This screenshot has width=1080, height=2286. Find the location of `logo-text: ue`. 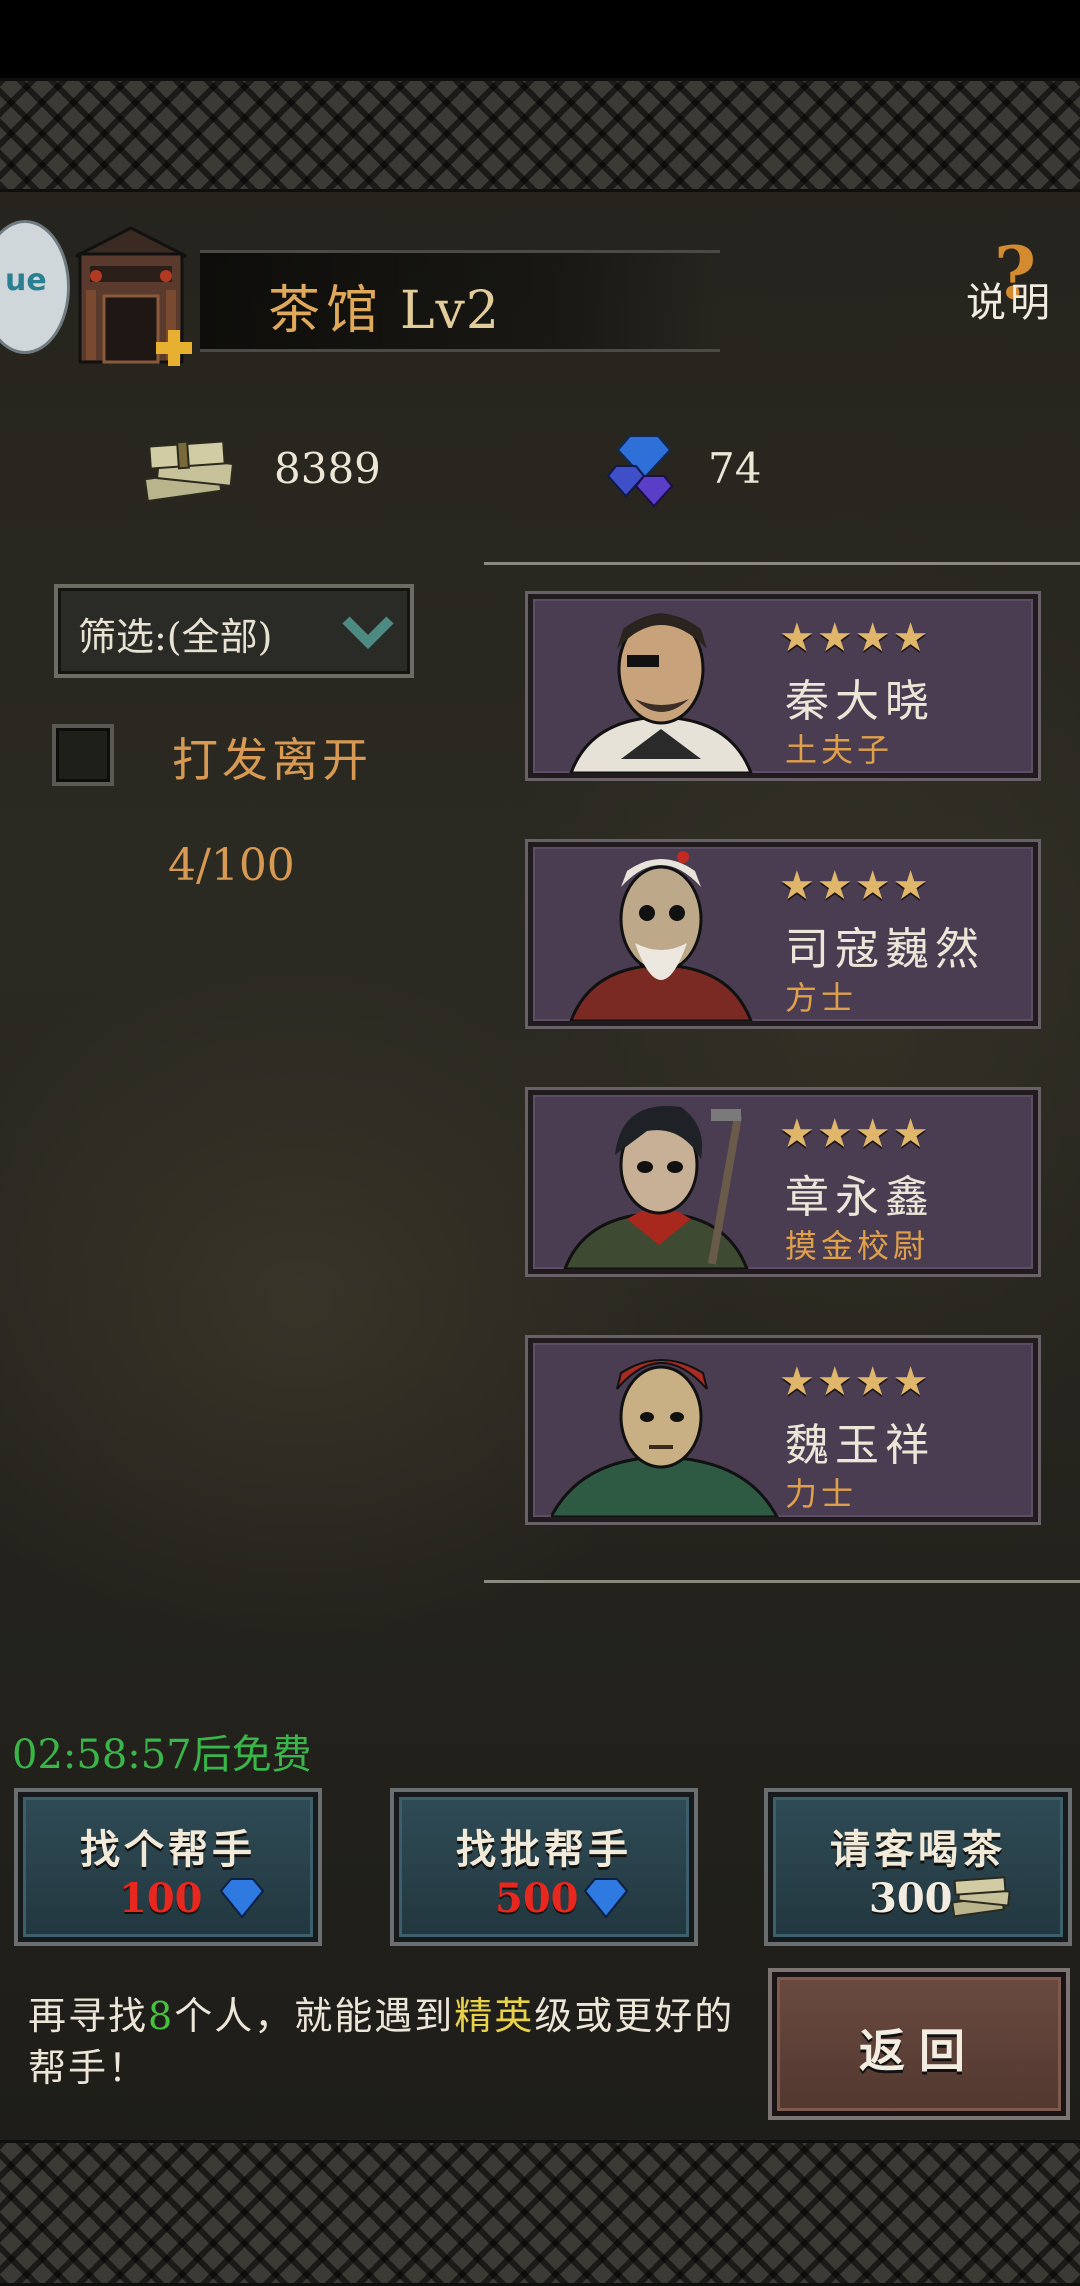

logo-text: ue is located at coordinates (26, 280).